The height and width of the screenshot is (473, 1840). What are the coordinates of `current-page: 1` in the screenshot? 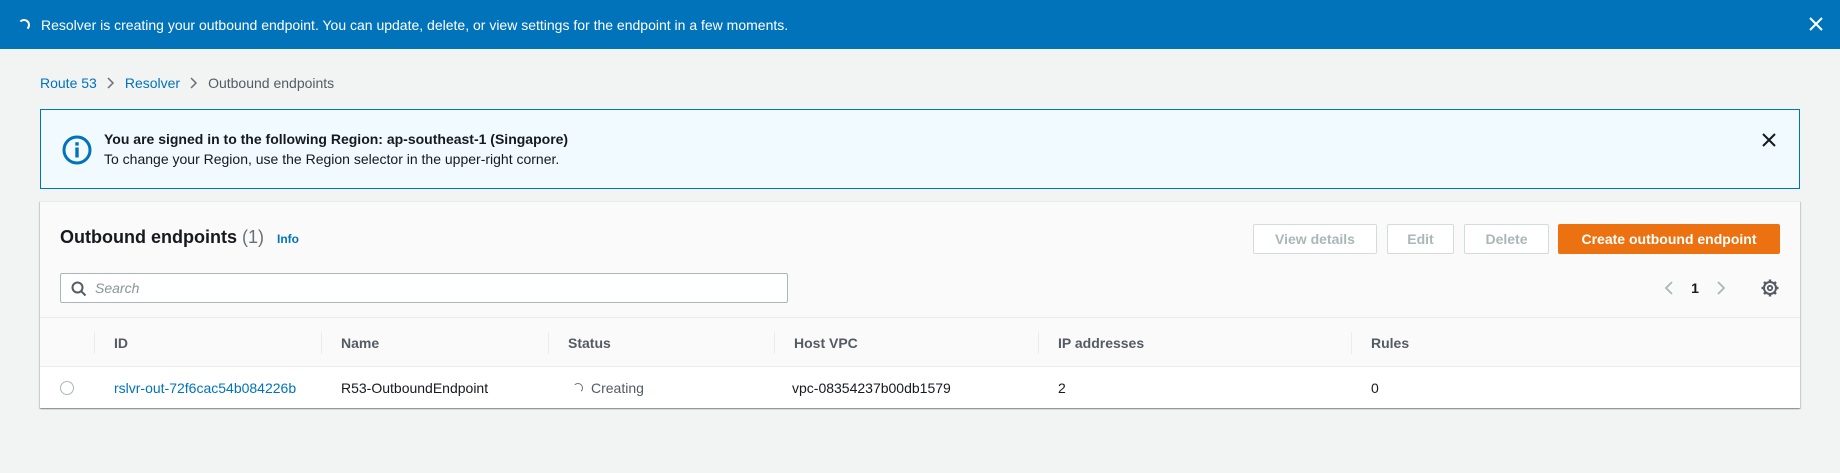 It's located at (1695, 288).